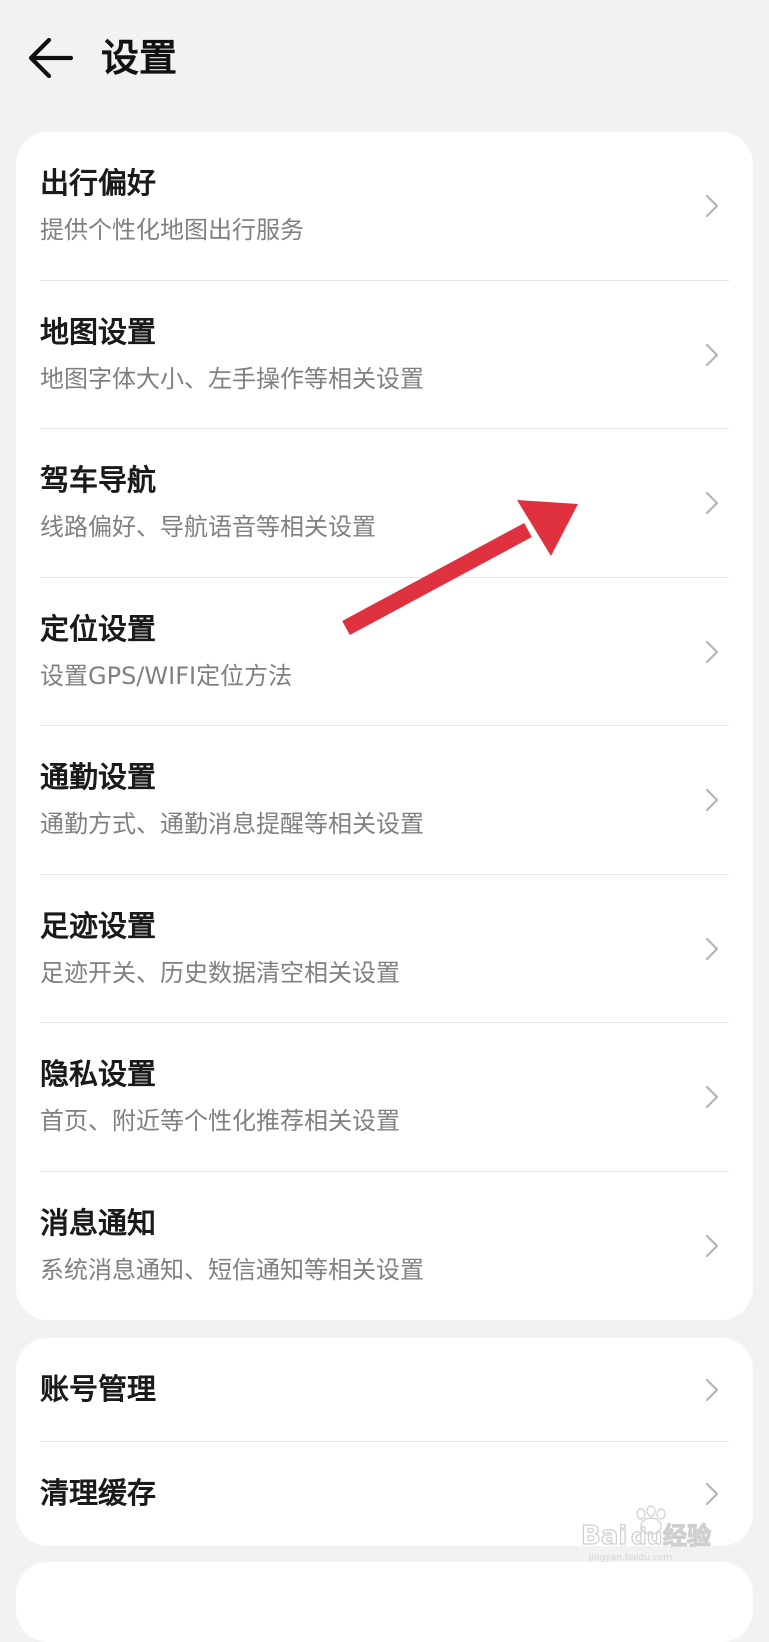  Describe the element at coordinates (98, 1493) in the screenshot. I see `setting-item-title: 清理缓存` at that location.